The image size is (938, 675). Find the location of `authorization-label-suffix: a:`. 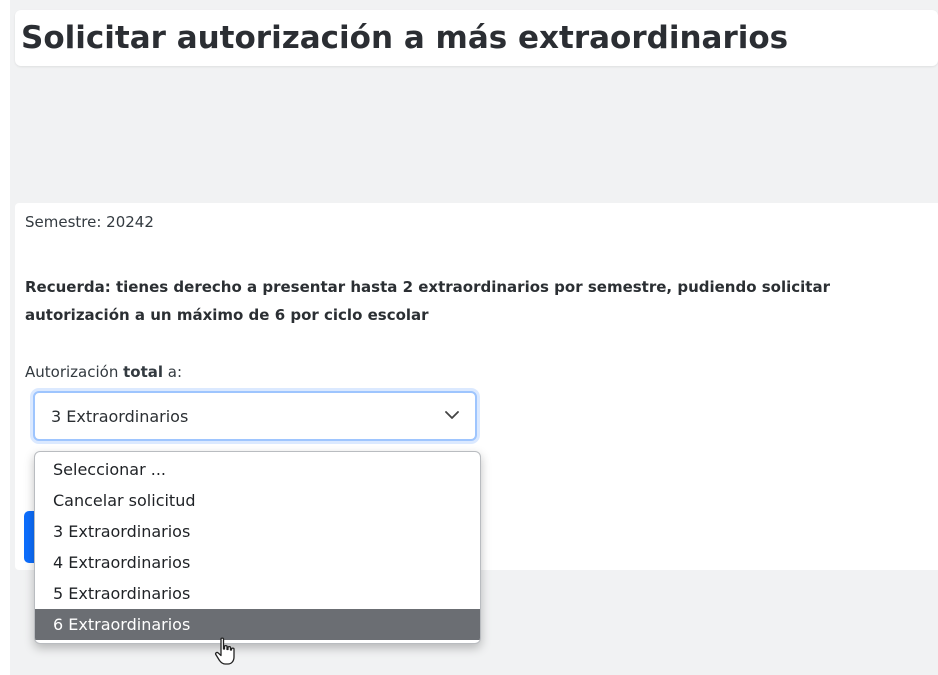

authorization-label-suffix: a: is located at coordinates (173, 372).